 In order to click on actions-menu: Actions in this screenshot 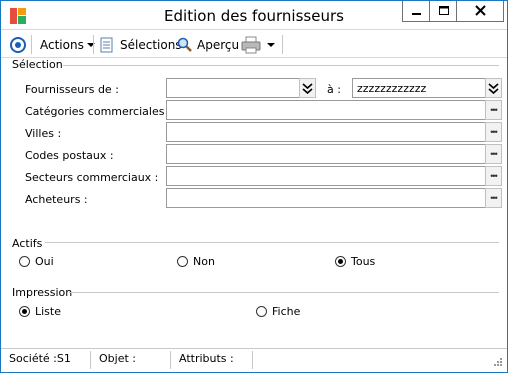, I will do `click(68, 45)`.